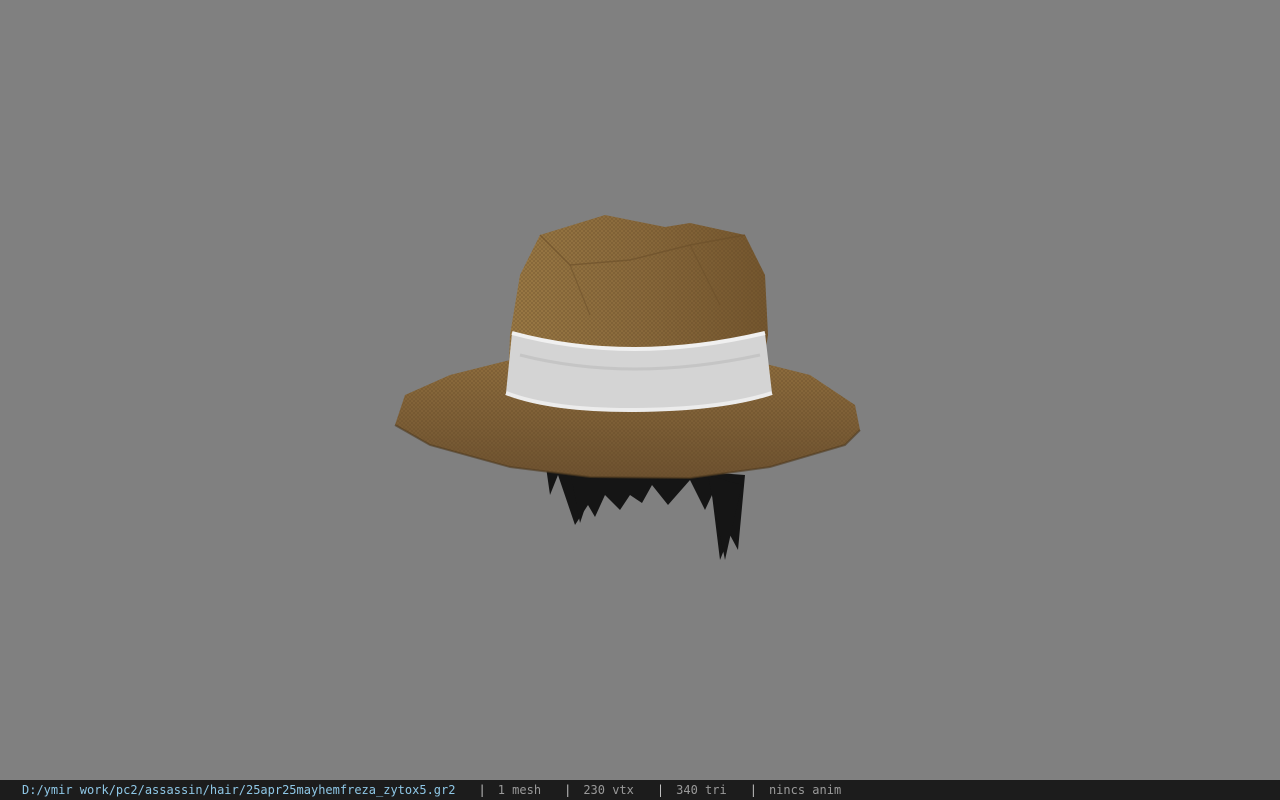 This screenshot has width=1280, height=800. I want to click on animation-status: nincs anim, so click(805, 790).